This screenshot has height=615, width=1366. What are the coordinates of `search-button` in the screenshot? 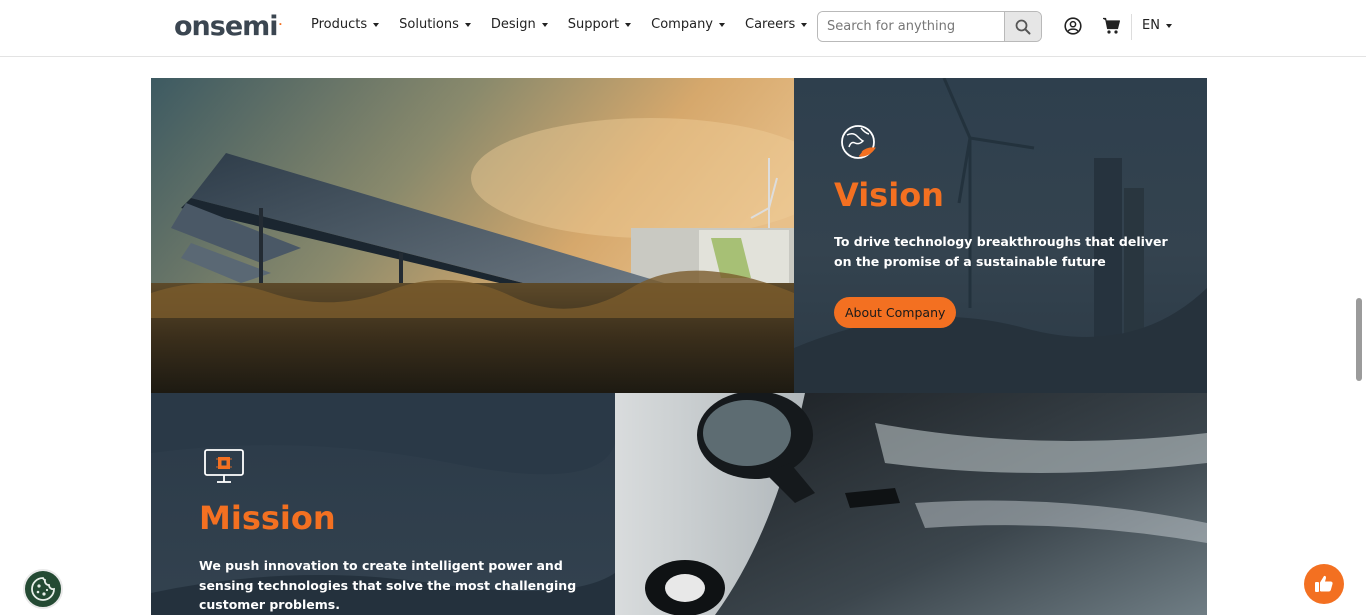 It's located at (1022, 26).